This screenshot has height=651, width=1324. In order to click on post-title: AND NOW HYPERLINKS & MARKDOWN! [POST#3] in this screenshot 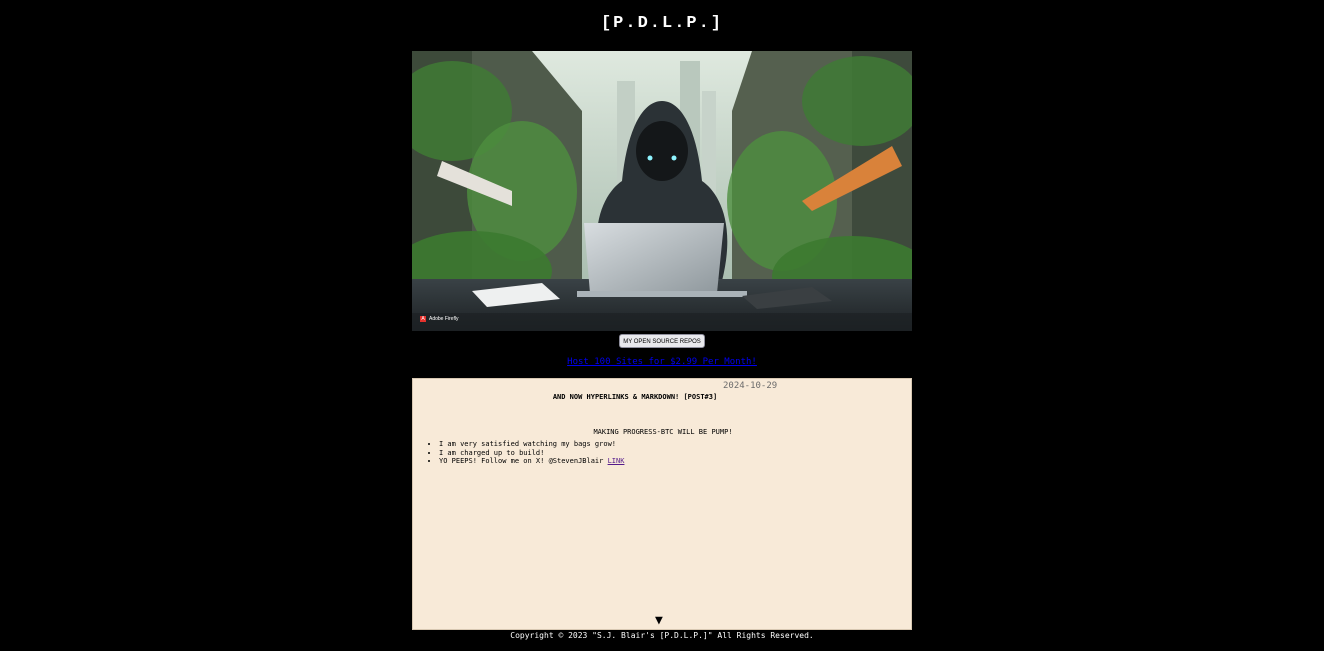, I will do `click(635, 397)`.